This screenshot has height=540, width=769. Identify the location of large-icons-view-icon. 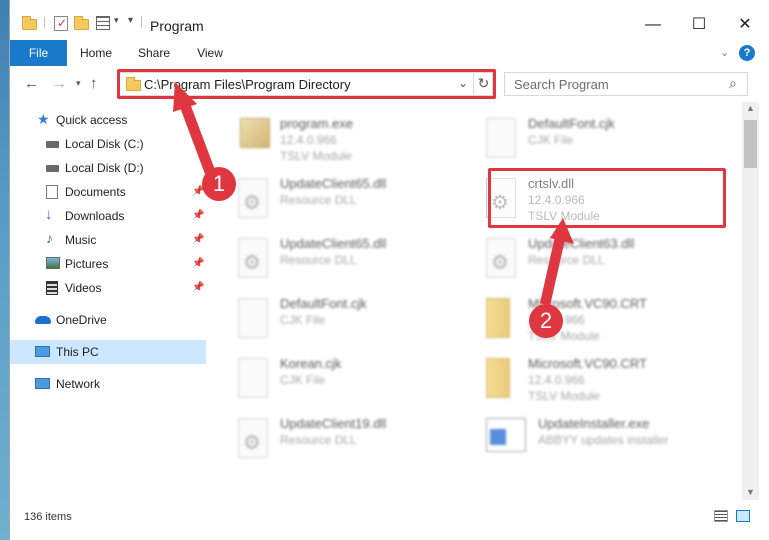
(743, 516).